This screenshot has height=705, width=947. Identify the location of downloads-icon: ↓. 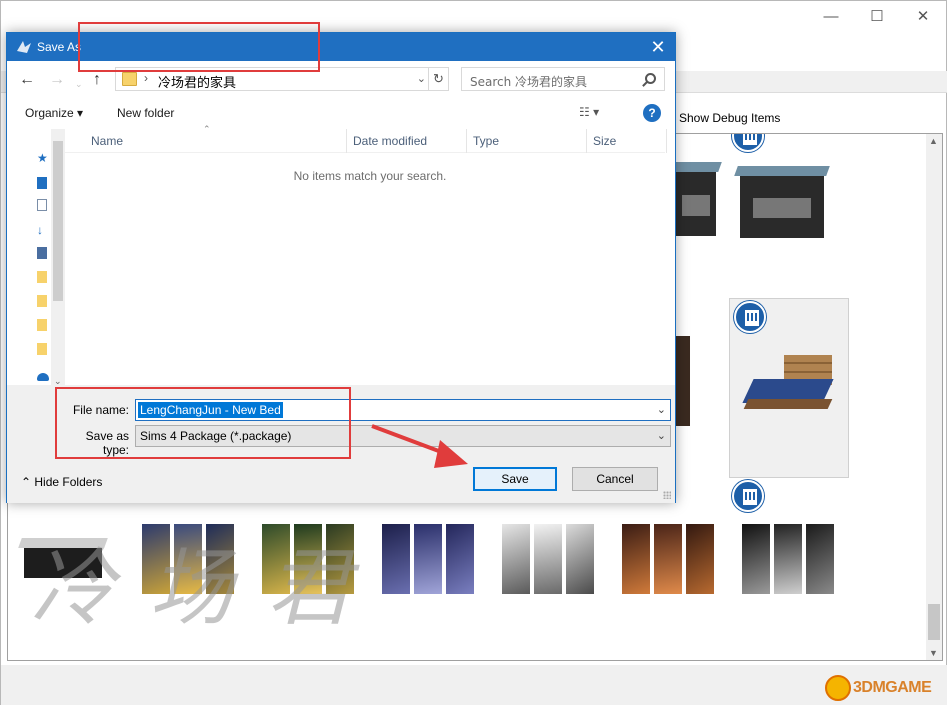
(42, 230).